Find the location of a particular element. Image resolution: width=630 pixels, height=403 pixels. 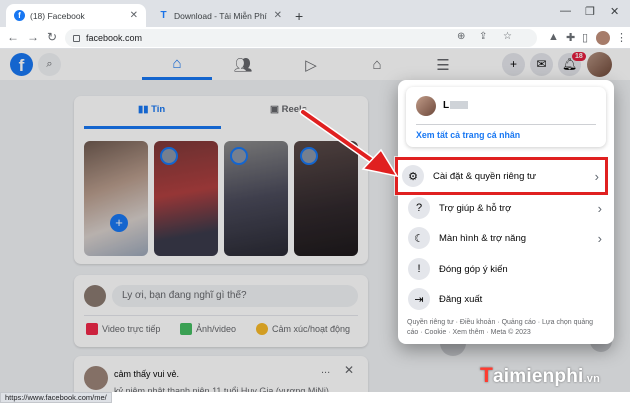

watermark-suffix: .vn is located at coordinates (592, 379).